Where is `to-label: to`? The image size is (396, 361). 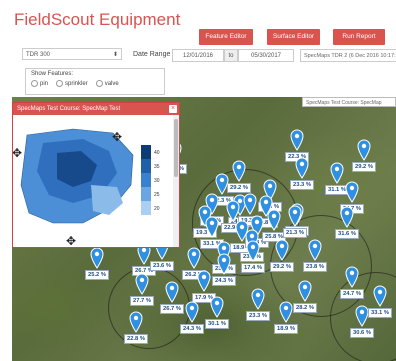
to-label: to is located at coordinates (231, 55).